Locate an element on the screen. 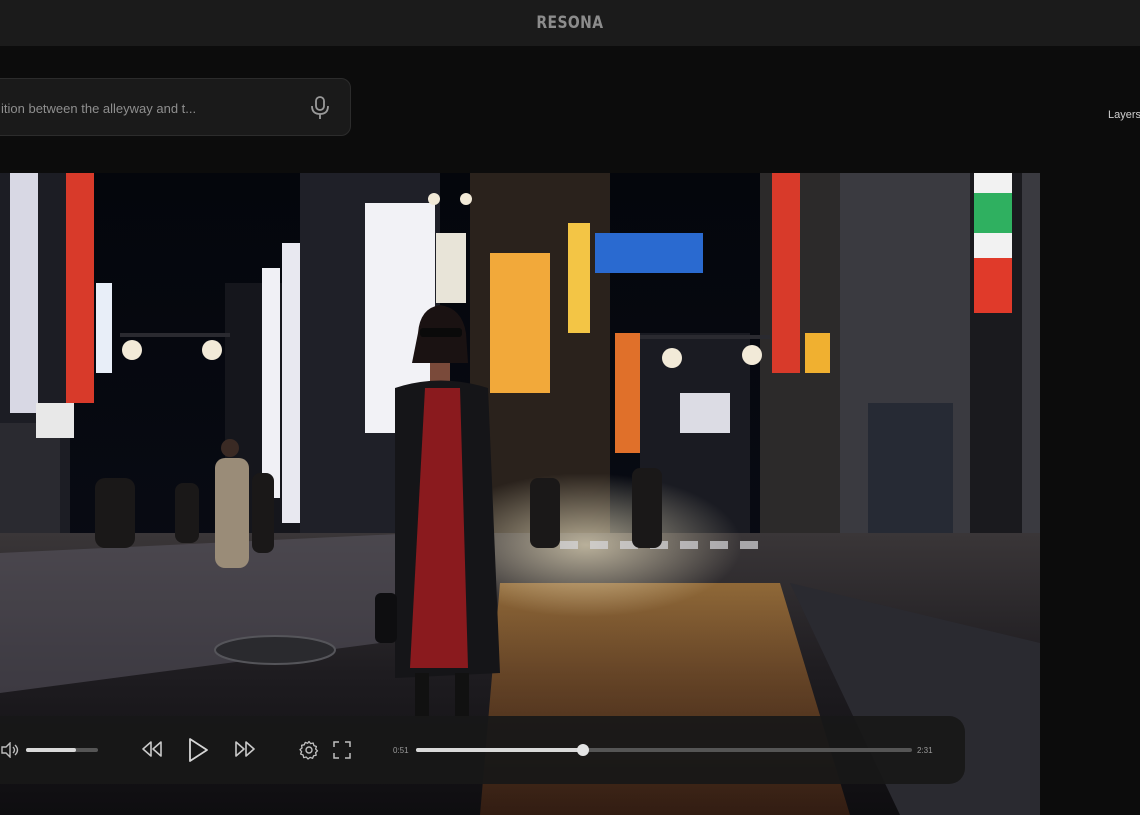 This screenshot has height=815, width=1140. volume-slider is located at coordinates (62, 750).